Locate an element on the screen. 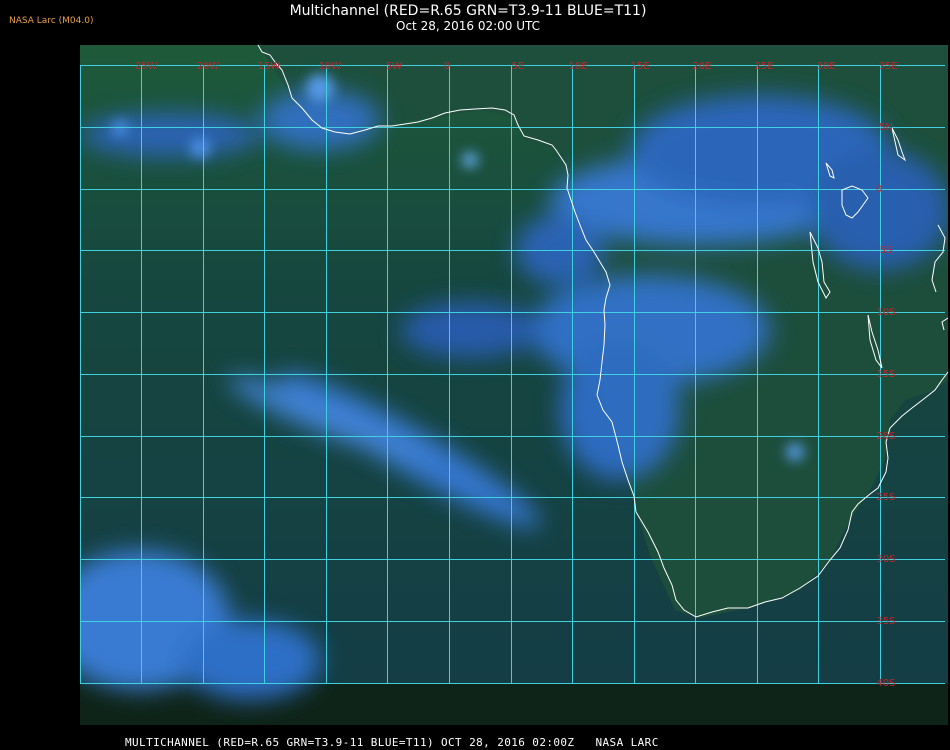 The width and height of the screenshot is (950, 750). lat-label: 10S is located at coordinates (885, 312).